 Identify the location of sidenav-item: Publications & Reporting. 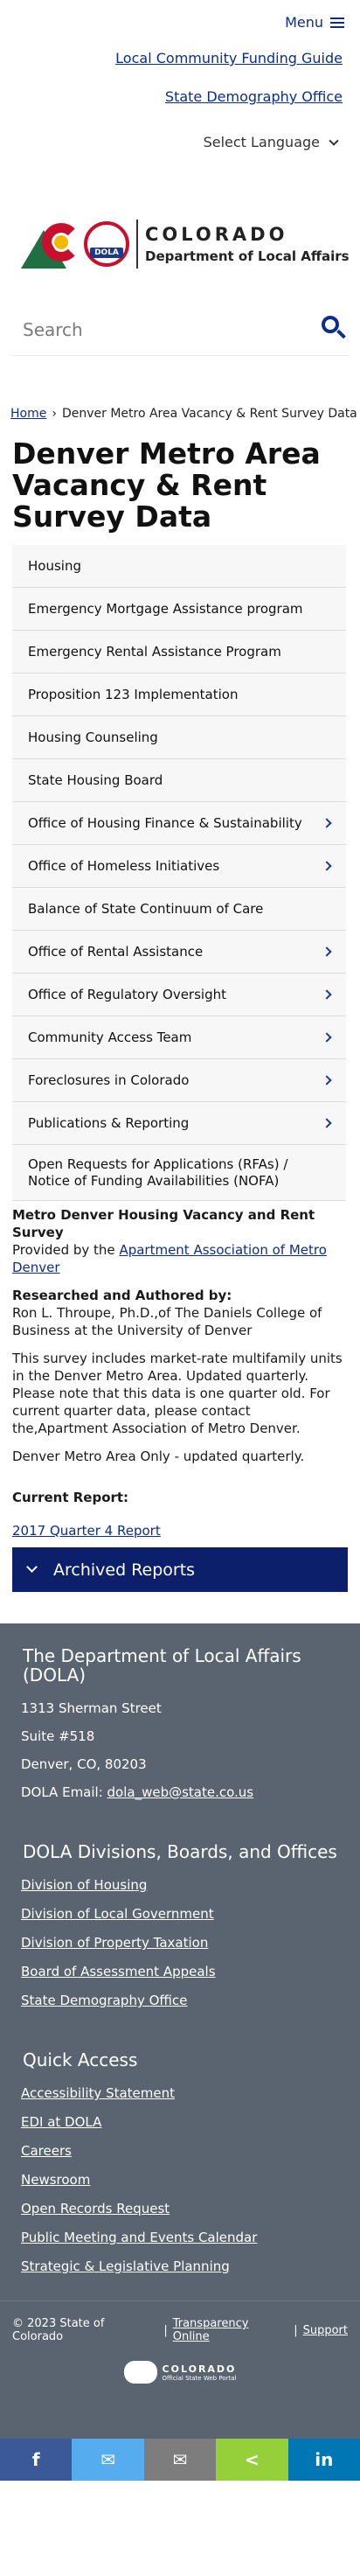
(179, 1123).